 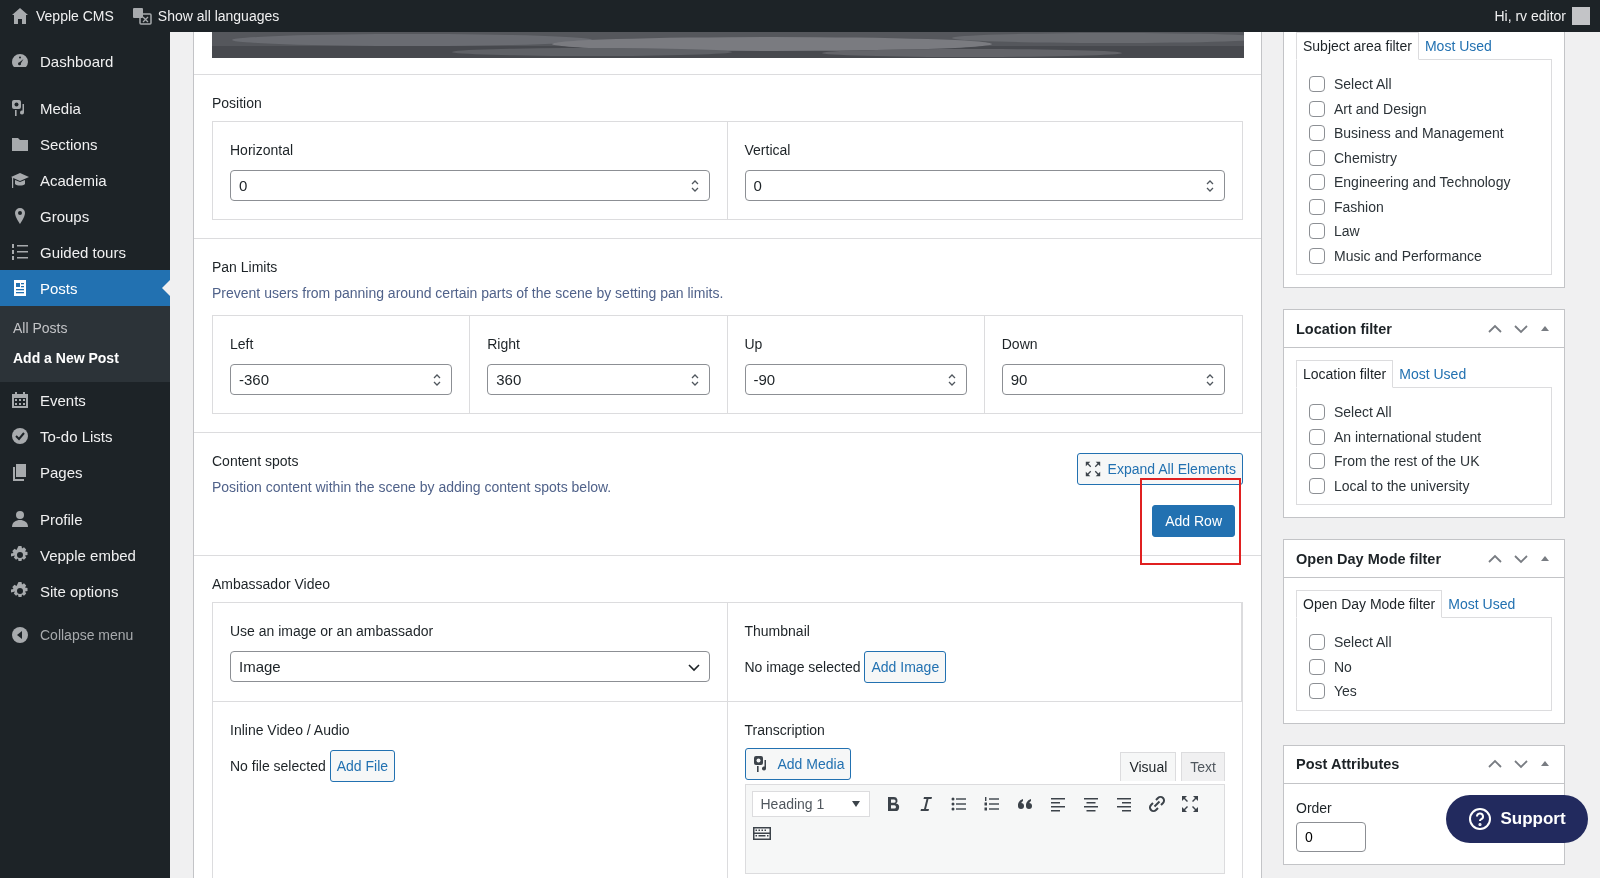 I want to click on filter-tab: Subject area filter, so click(x=1357, y=46).